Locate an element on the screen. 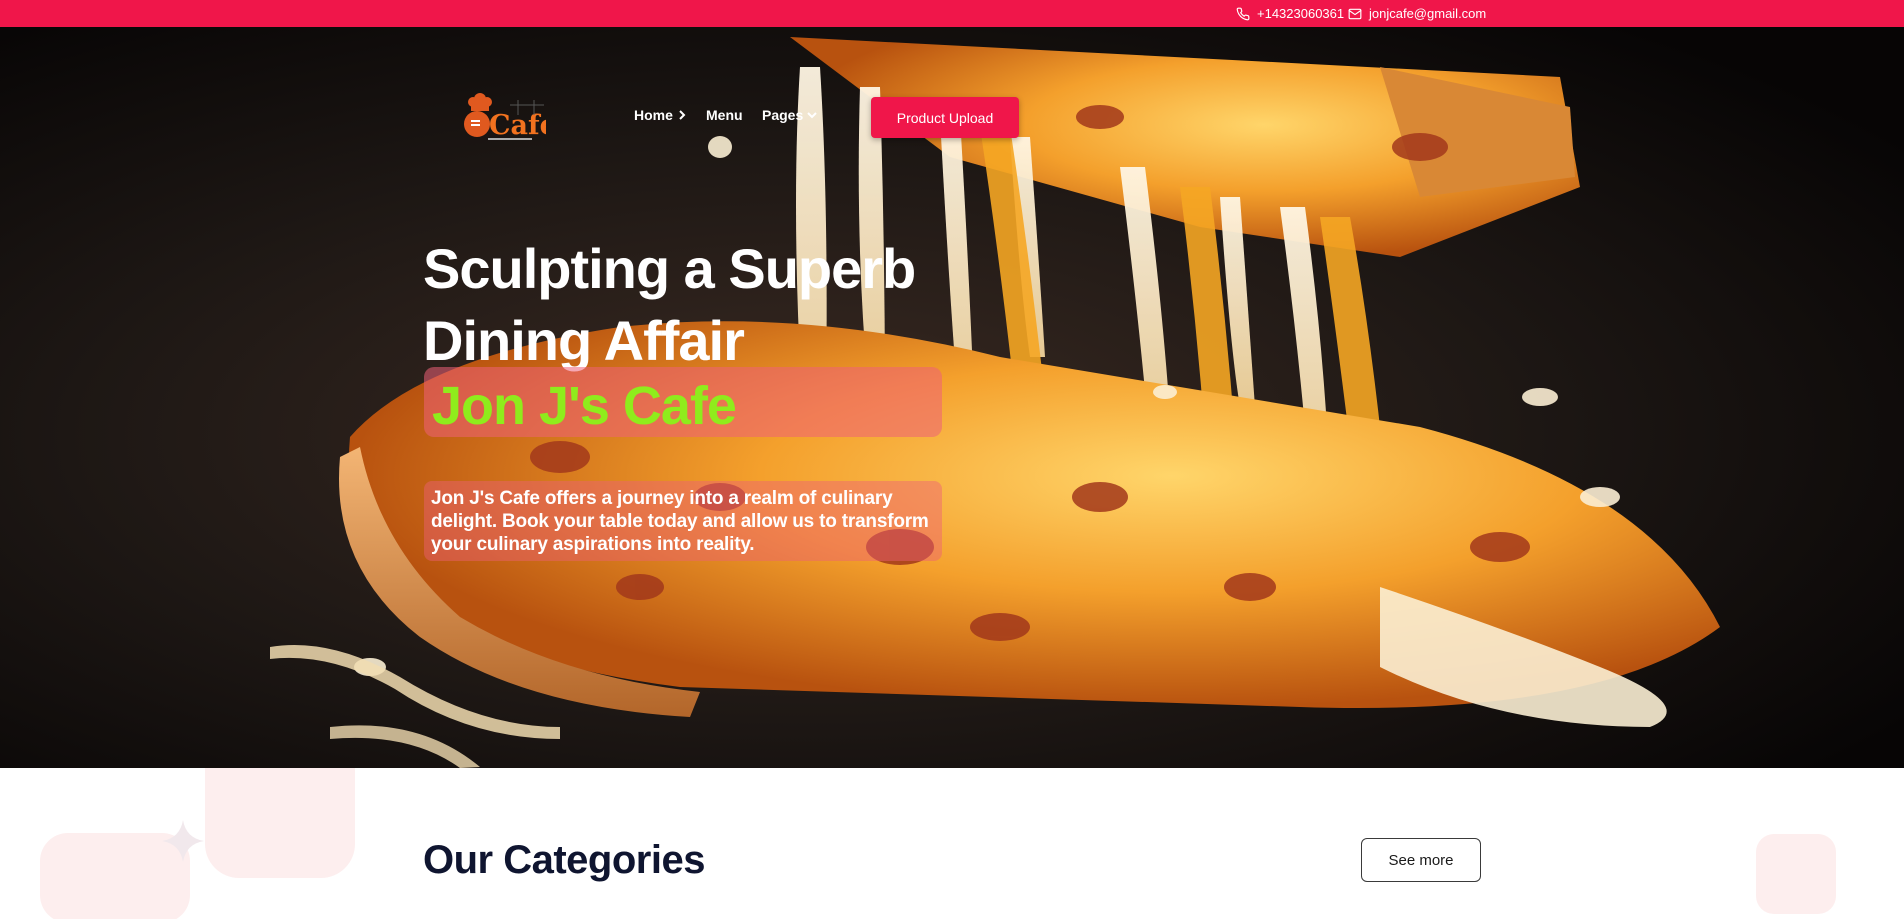  brand-name: Jon J's Cafe is located at coordinates (584, 406).